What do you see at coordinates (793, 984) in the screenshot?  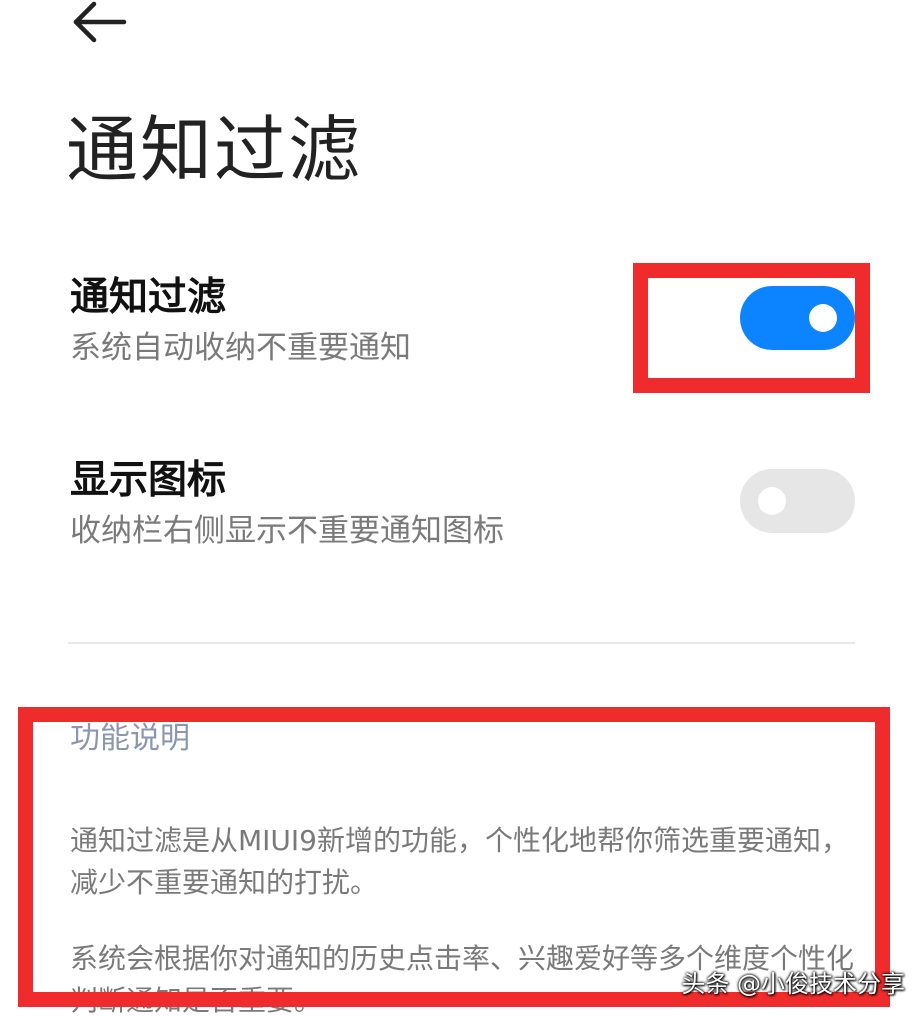 I see `watermark: 头条 @小俊技术分享` at bounding box center [793, 984].